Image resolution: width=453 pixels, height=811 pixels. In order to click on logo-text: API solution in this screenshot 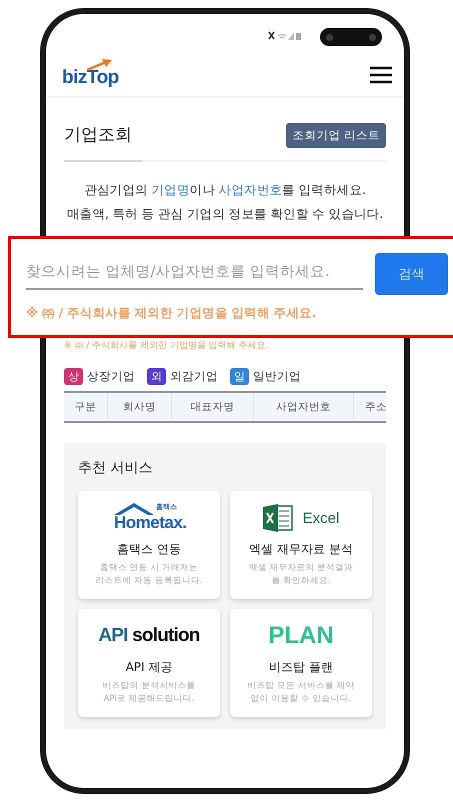, I will do `click(149, 636)`.